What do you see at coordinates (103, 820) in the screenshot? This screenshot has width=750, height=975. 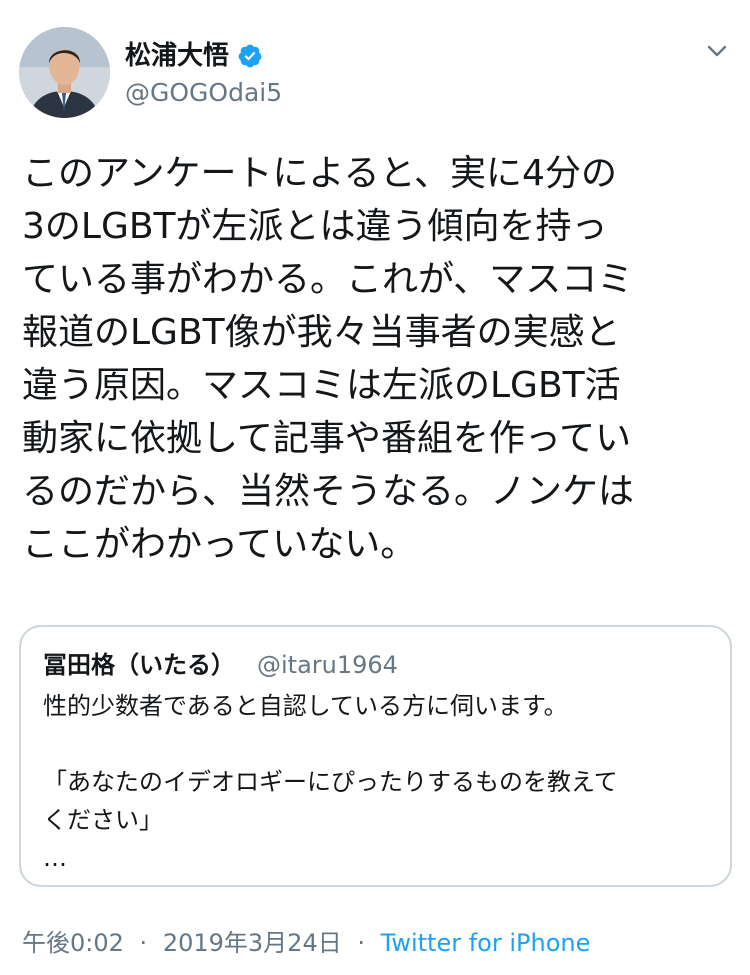 I see `quoted-text-line: ください」` at bounding box center [103, 820].